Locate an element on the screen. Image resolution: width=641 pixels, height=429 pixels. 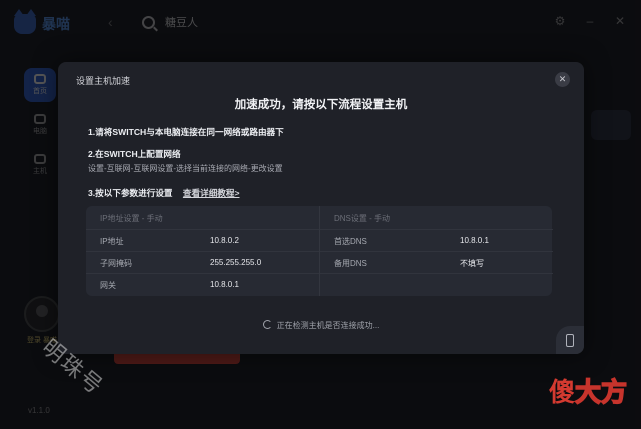
primary-dns-label: 首选DNS is located at coordinates (350, 241).